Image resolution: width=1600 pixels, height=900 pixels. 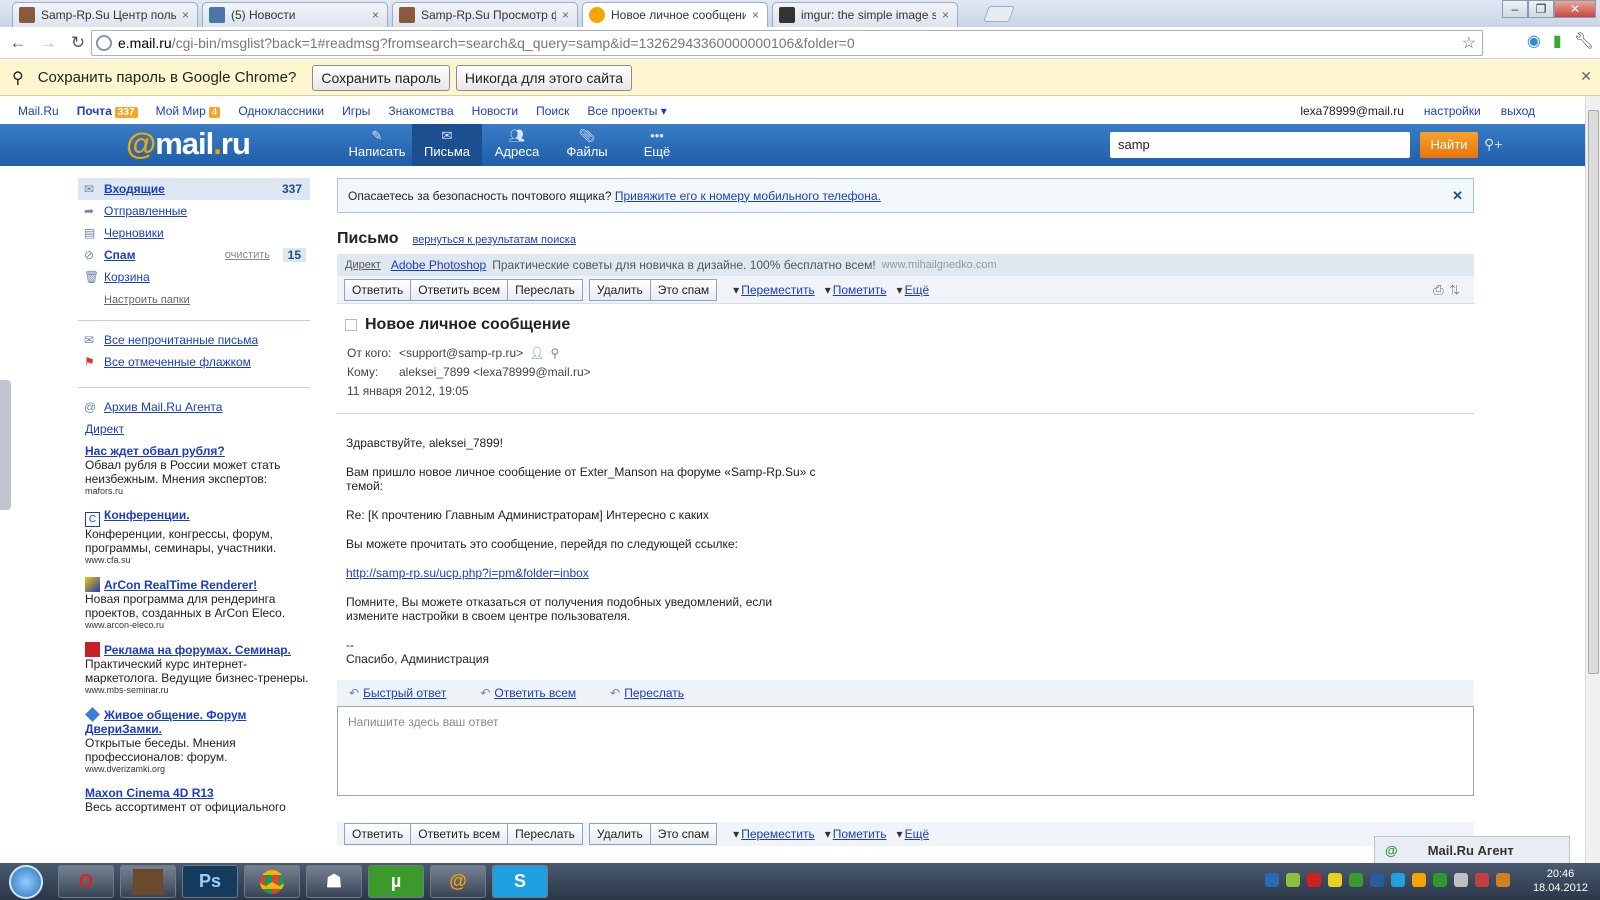 I want to click on folder-spam: ⊘ Спам очистить 15, so click(x=194, y=255).